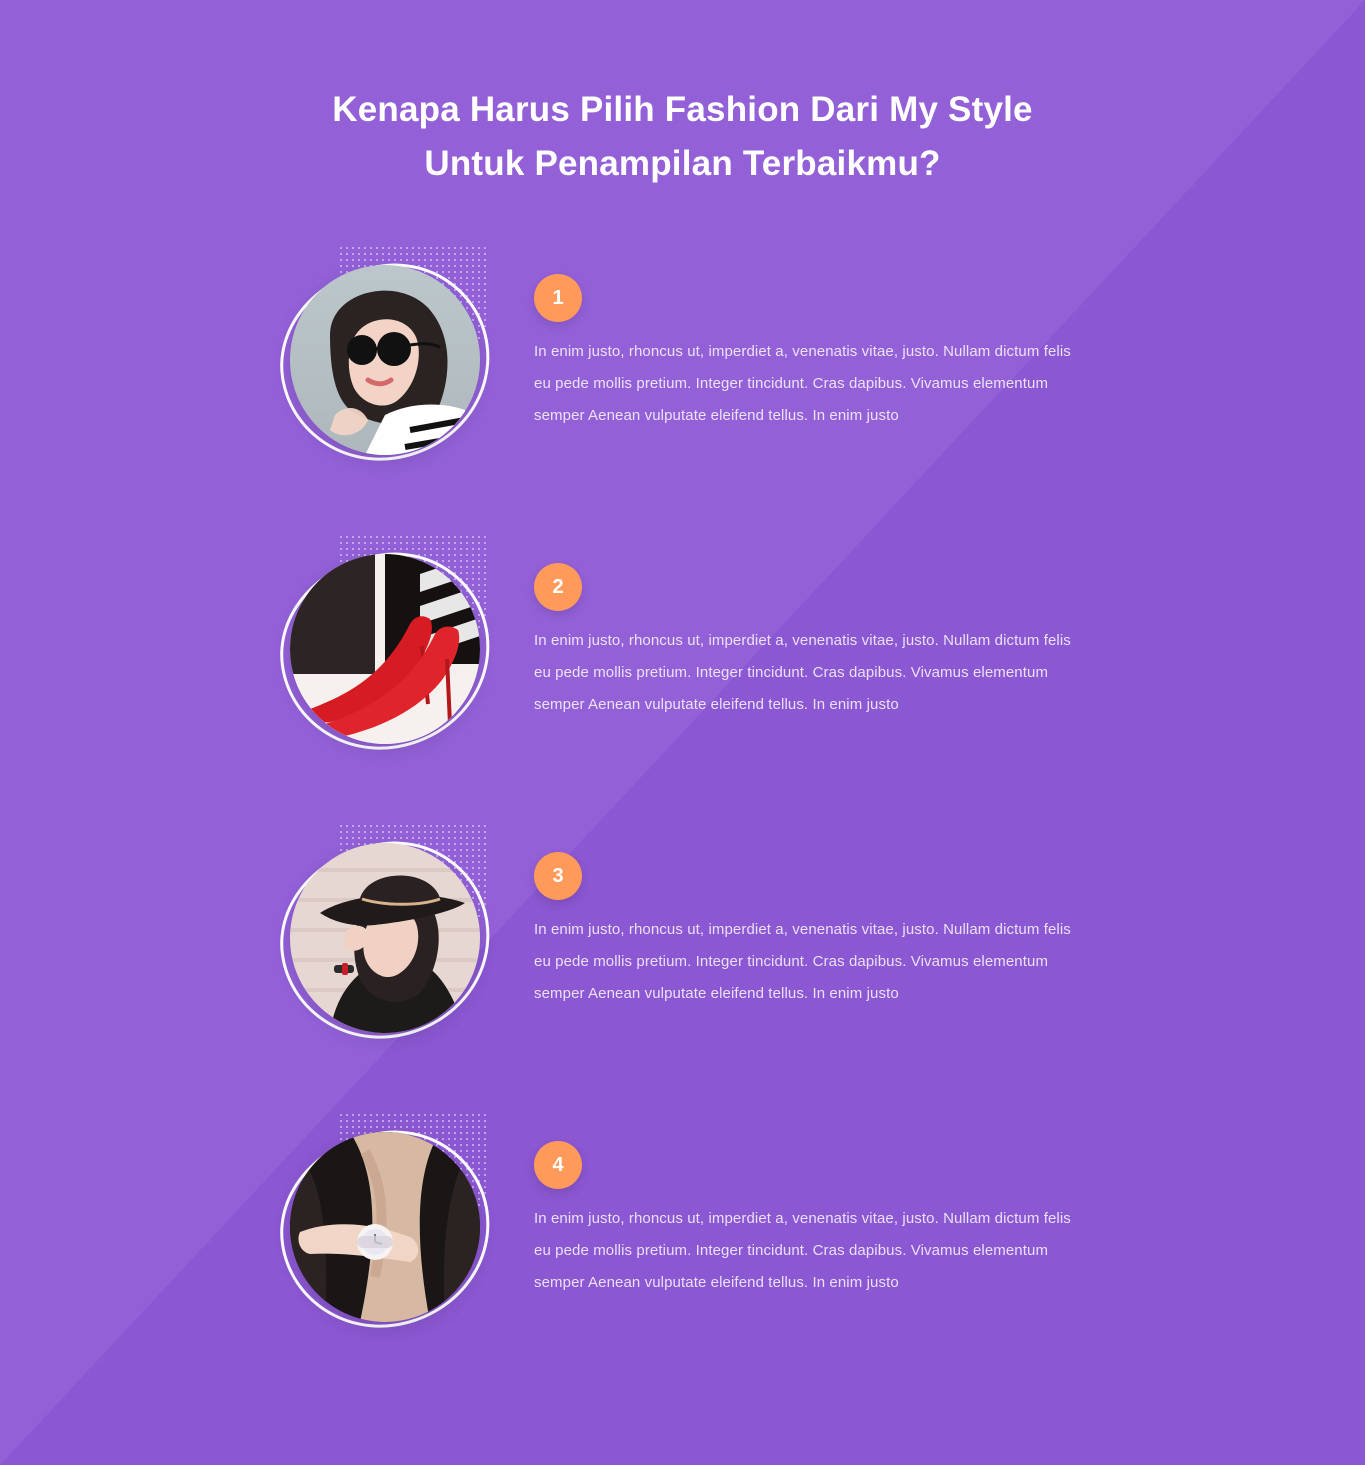 This screenshot has width=1365, height=1465. I want to click on woman-sunglasses-photo, so click(385, 360).